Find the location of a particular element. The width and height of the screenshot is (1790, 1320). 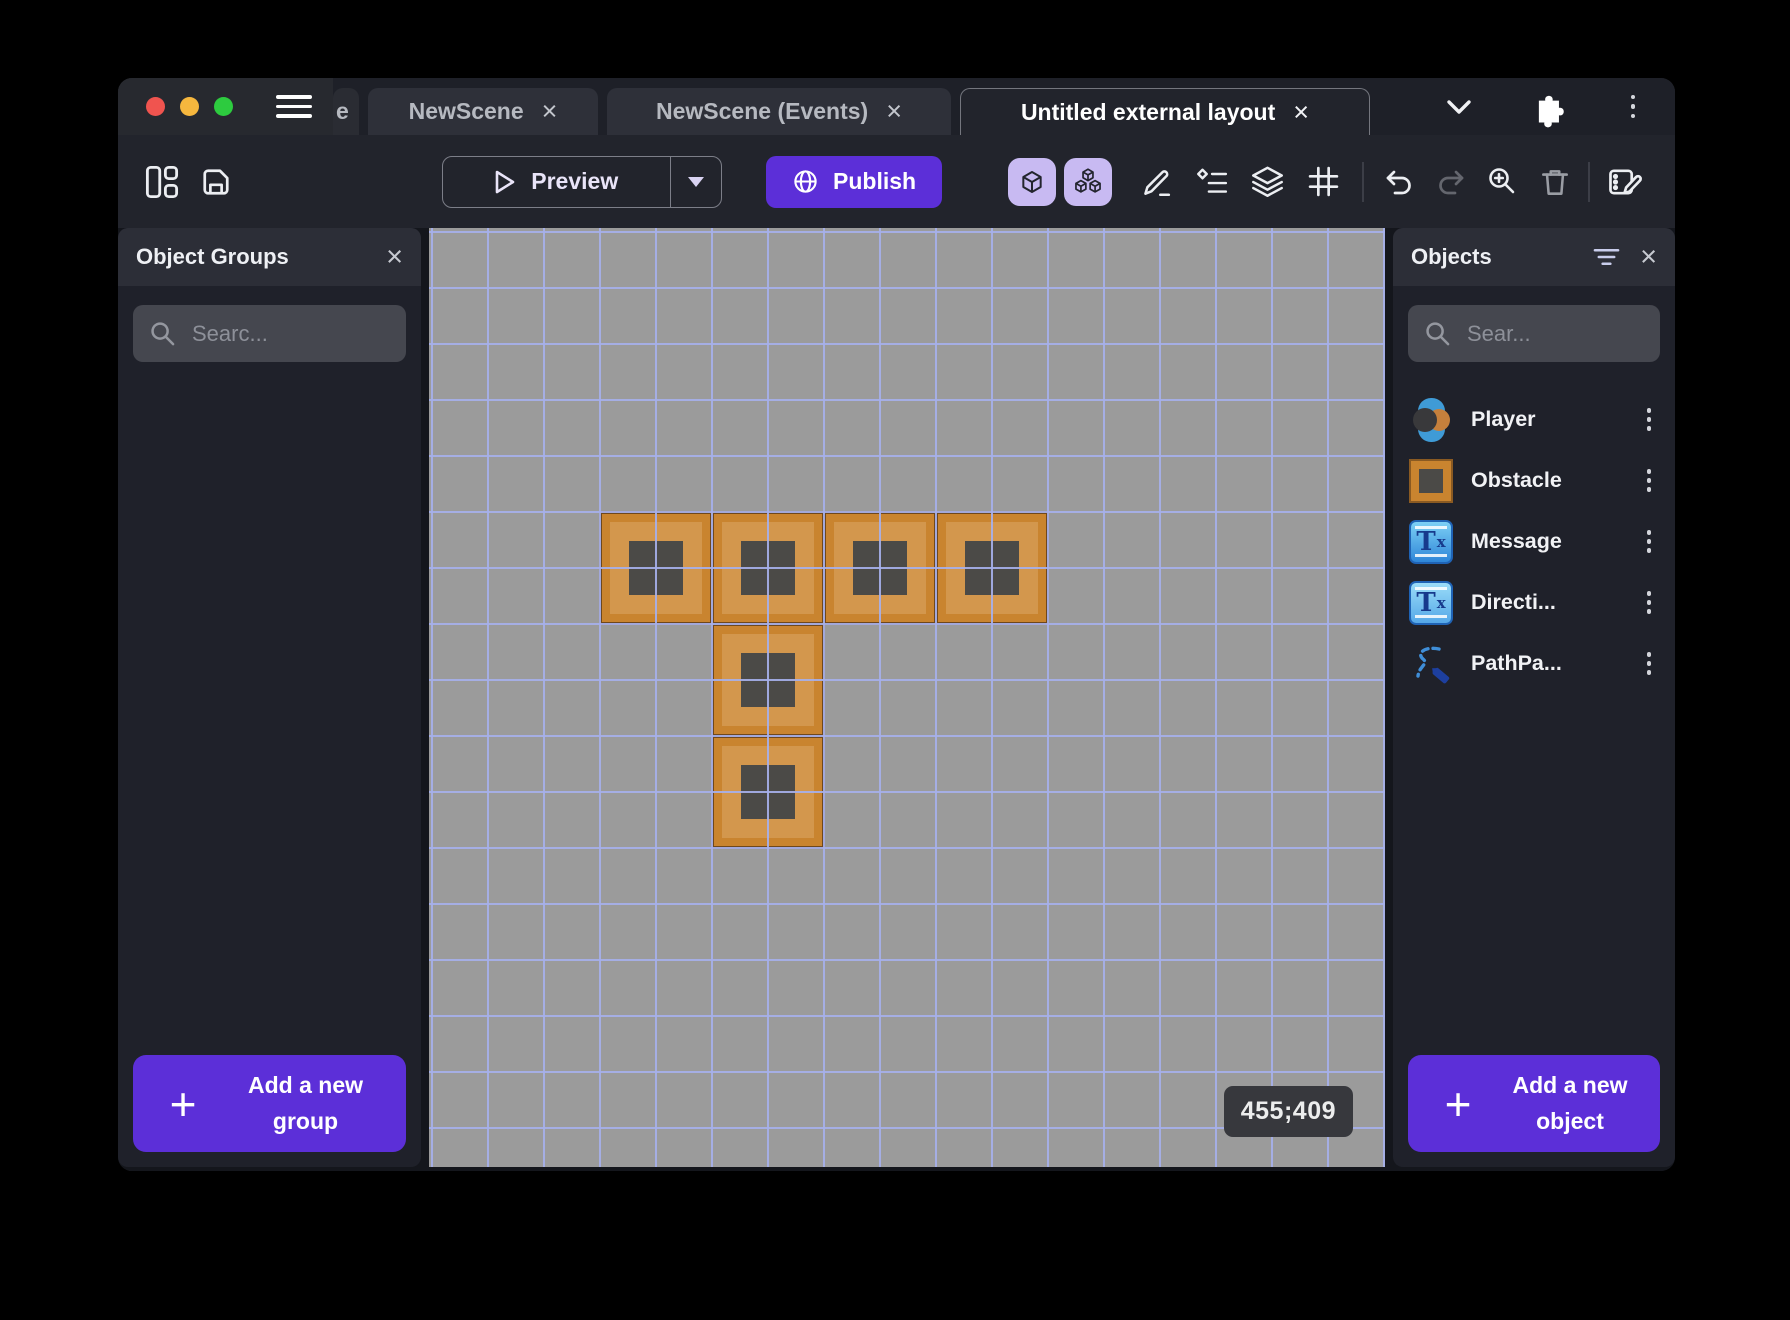

instances-list-icon is located at coordinates (1211, 182).